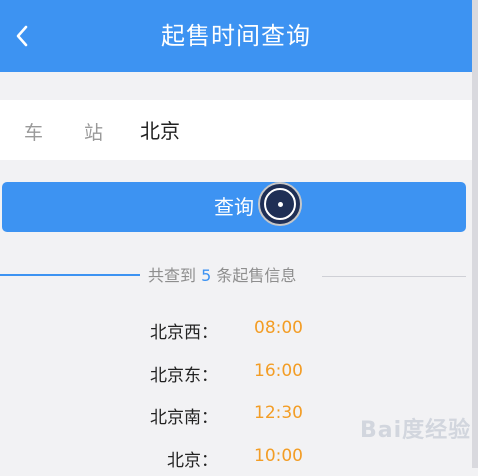  What do you see at coordinates (184, 376) in the screenshot?
I see `result-station: 北京东：` at bounding box center [184, 376].